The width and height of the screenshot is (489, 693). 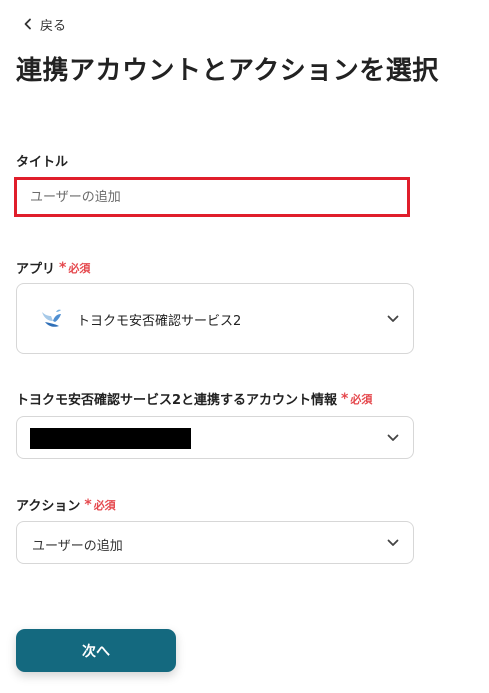 I want to click on title-input, so click(x=212, y=197).